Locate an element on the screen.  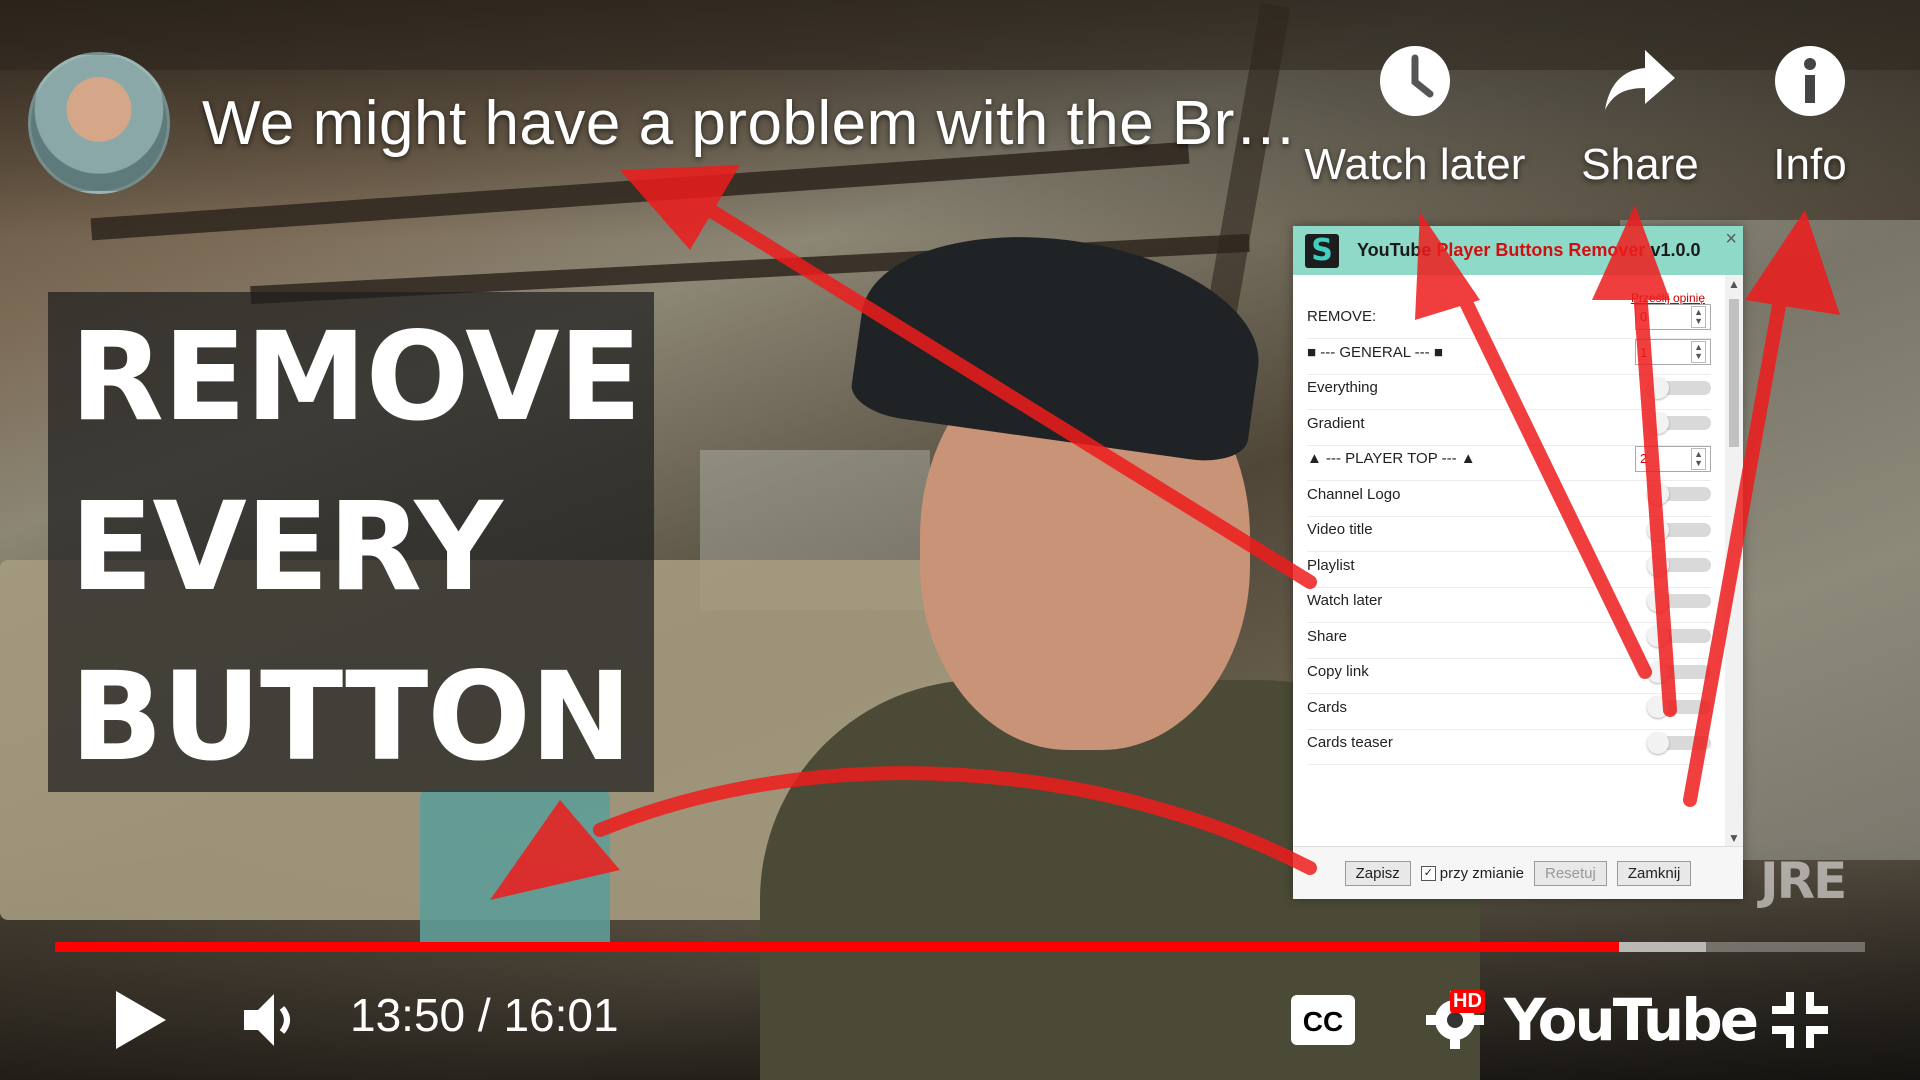
settings-button: HD is located at coordinates (1455, 1020).